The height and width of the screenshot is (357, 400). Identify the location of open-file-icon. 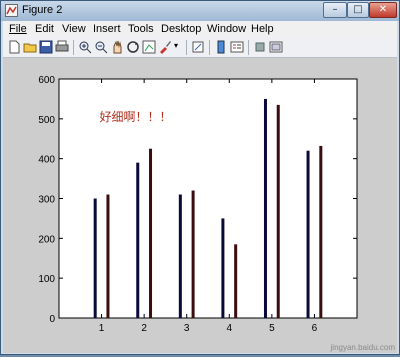
(30, 47).